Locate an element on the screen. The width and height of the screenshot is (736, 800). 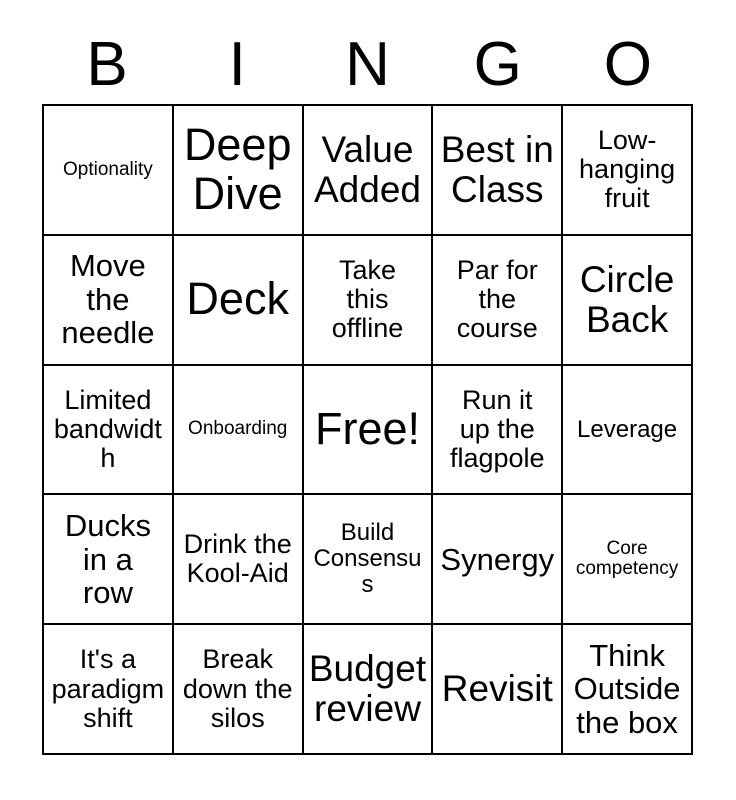
bingo-cell: Take this offline is located at coordinates (368, 300).